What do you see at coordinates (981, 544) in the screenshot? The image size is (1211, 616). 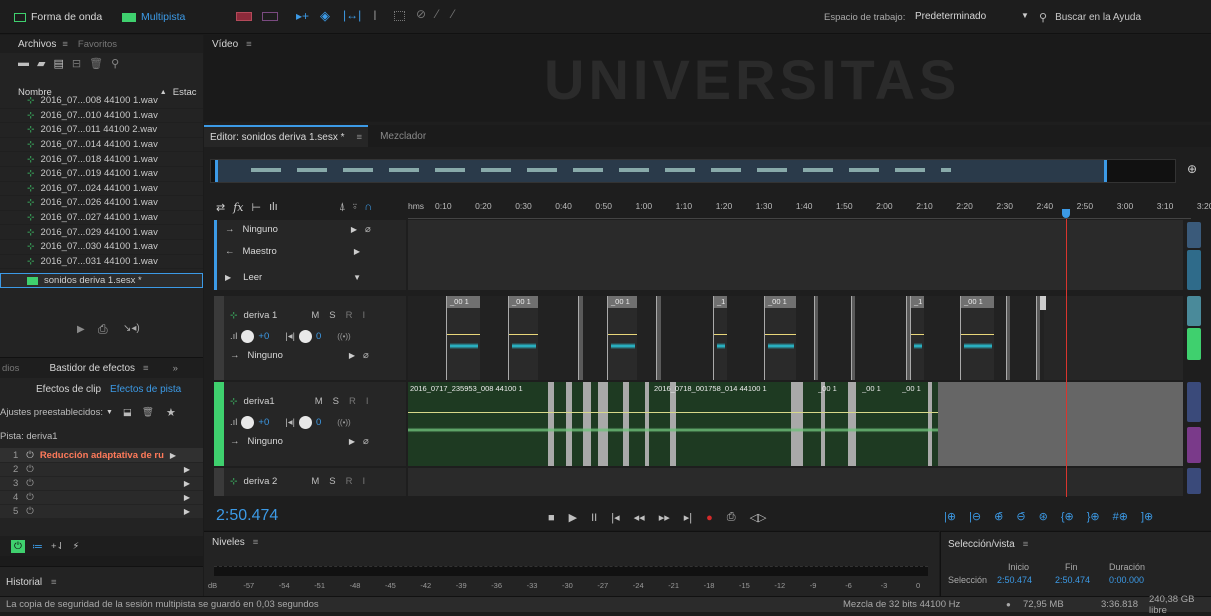 I see `selection-view-title: Selección/vista` at bounding box center [981, 544].